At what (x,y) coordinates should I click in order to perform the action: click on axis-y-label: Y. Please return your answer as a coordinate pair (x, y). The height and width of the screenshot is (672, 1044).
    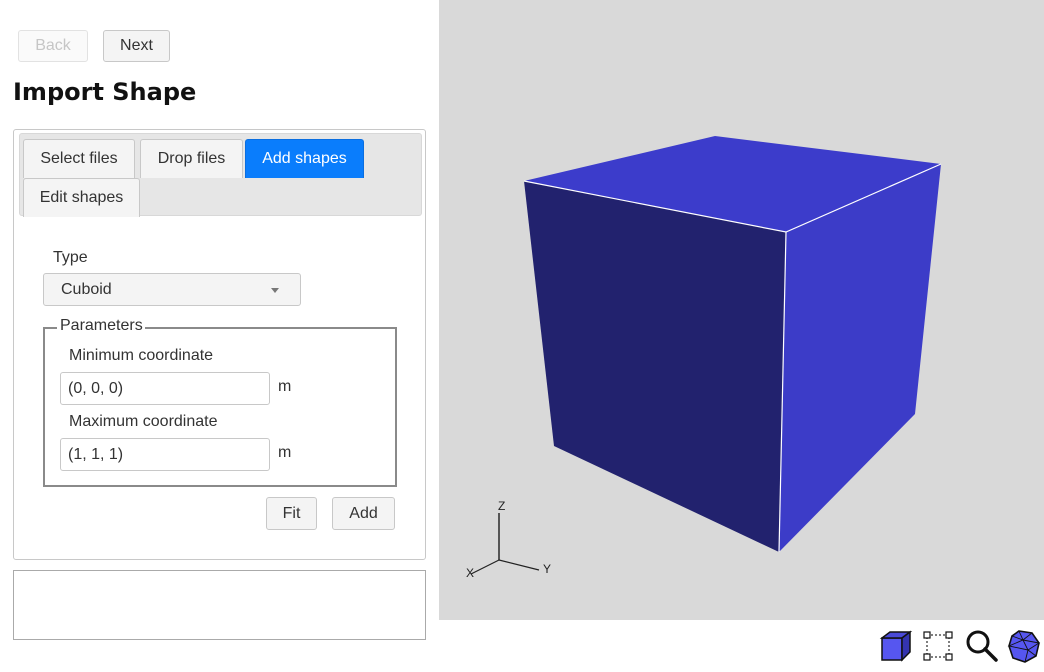
    Looking at the image, I should click on (547, 569).